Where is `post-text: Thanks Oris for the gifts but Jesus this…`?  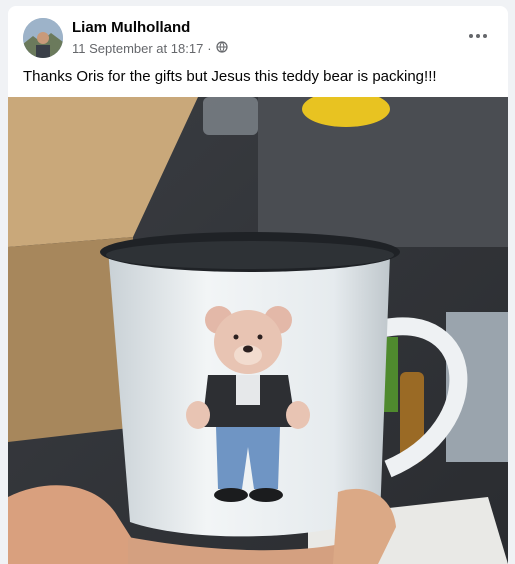 post-text: Thanks Oris for the gifts but Jesus this… is located at coordinates (230, 76).